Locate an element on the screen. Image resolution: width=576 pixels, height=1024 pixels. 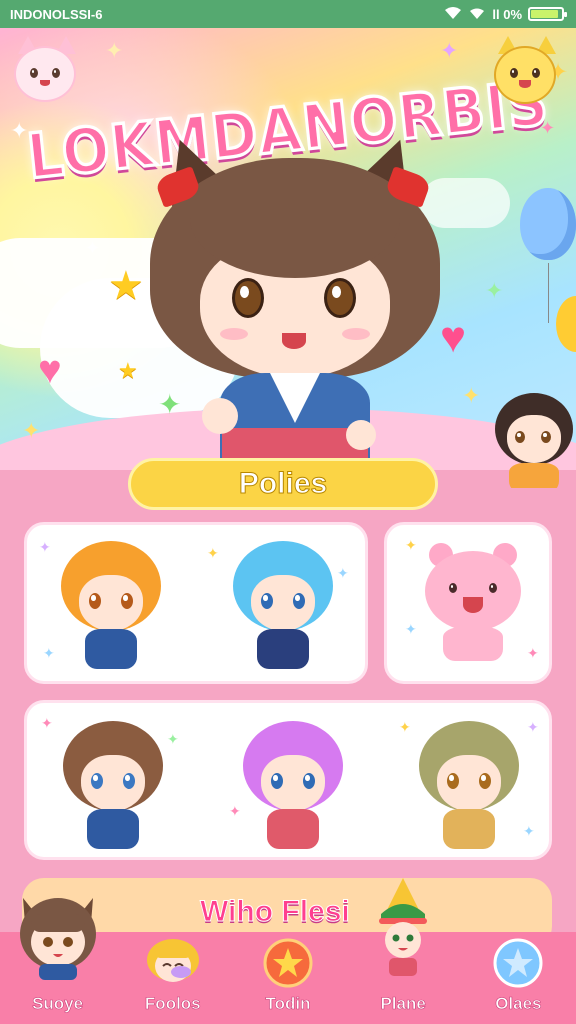
cat-girl-avatar-icon is located at coordinates (58, 932).